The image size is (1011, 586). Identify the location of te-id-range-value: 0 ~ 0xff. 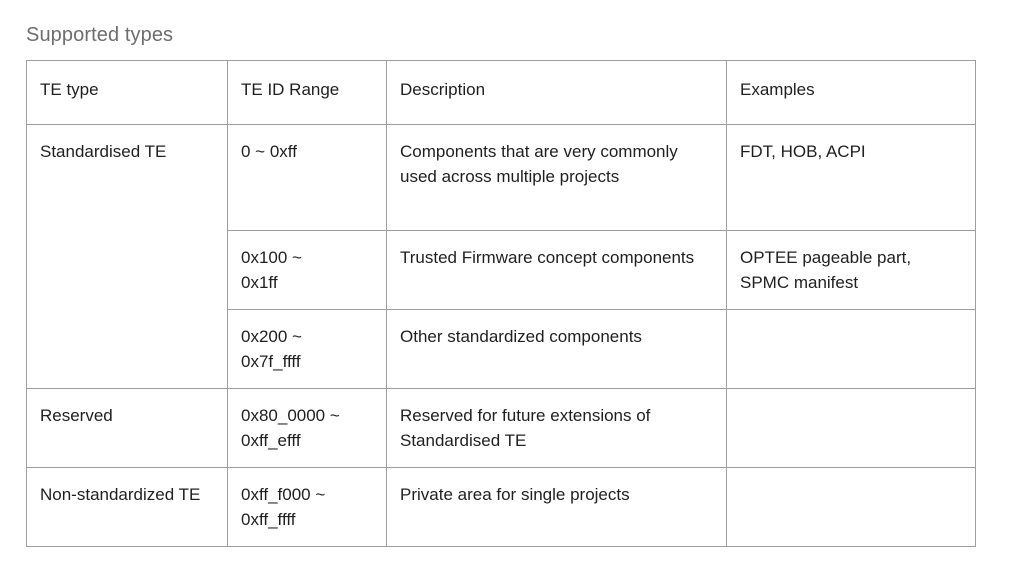
(269, 151).